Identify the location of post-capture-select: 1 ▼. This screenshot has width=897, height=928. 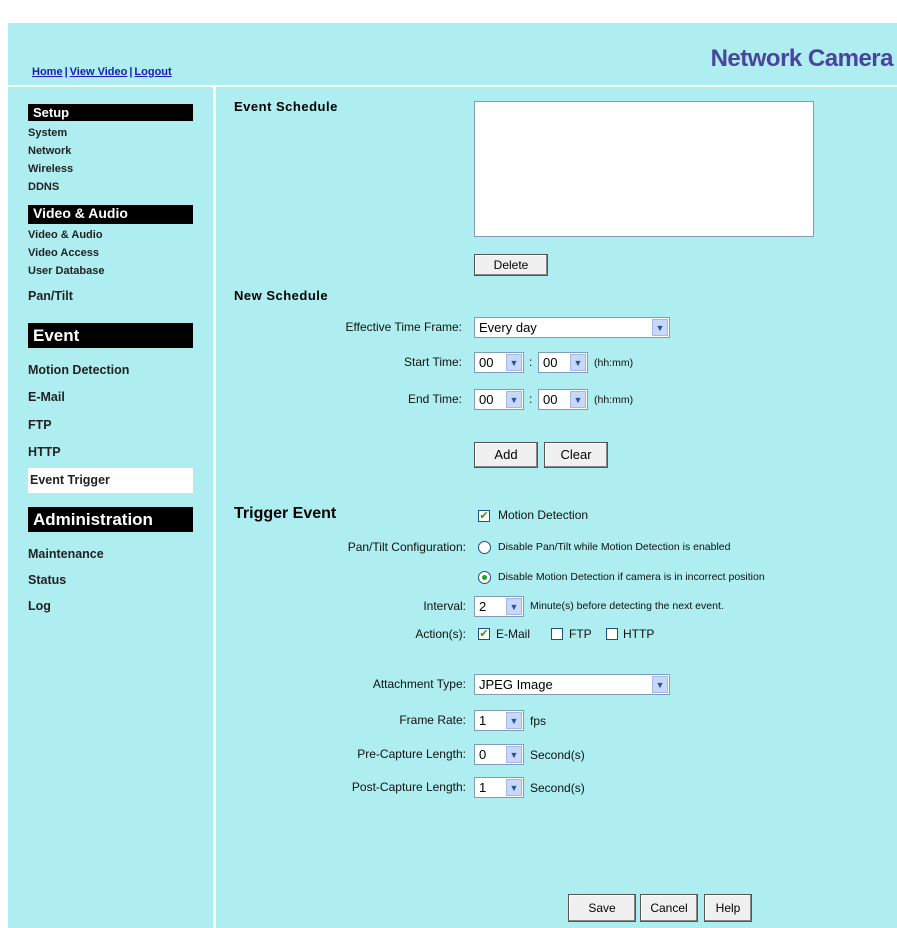
(499, 787).